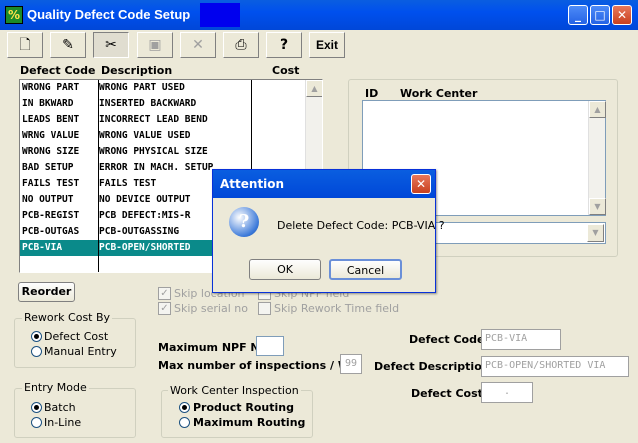 This screenshot has width=638, height=443. What do you see at coordinates (36, 422) in the screenshot?
I see `radio-in-line` at bounding box center [36, 422].